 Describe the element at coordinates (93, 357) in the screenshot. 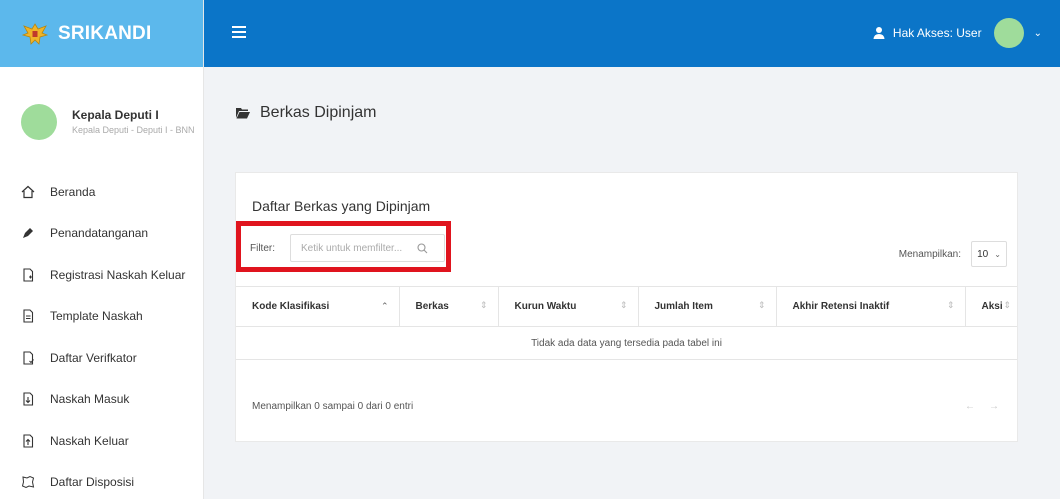

I see `sidebar-item-label: Daftar Verifkator` at that location.